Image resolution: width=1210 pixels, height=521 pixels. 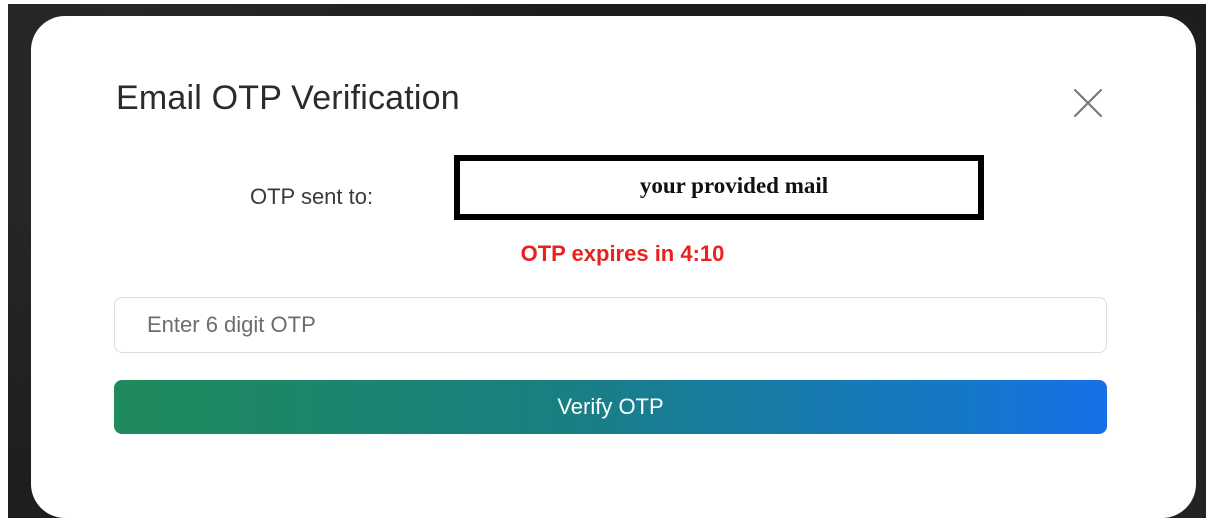 What do you see at coordinates (4, 260) in the screenshot?
I see `page-edge-left` at bounding box center [4, 260].